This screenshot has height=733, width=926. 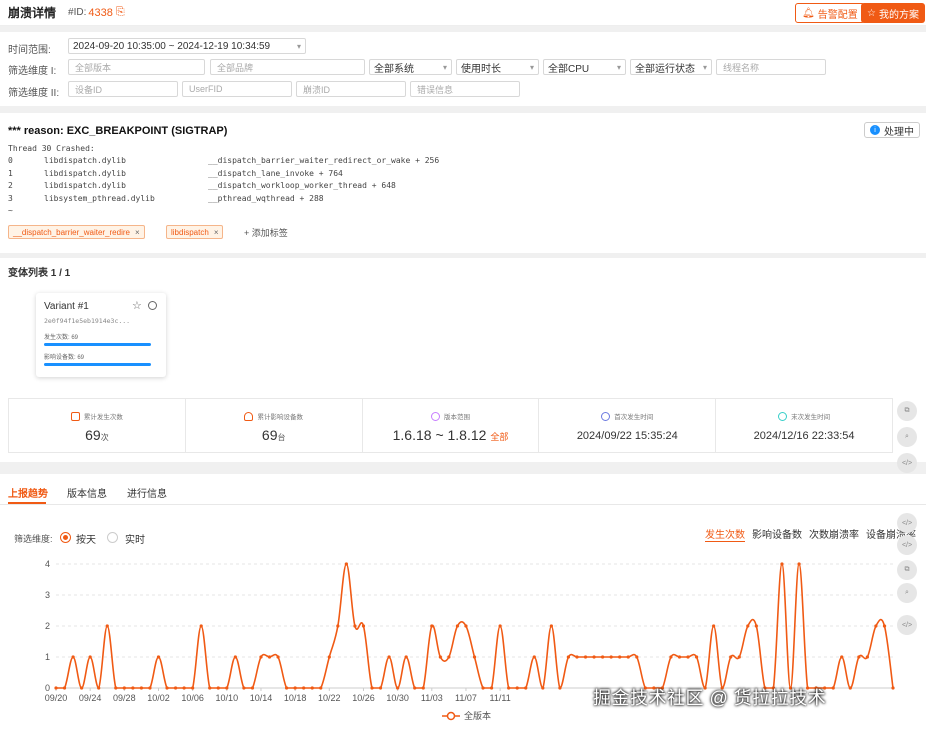 I want to click on stack-ellipsis: ~, so click(x=10, y=210).